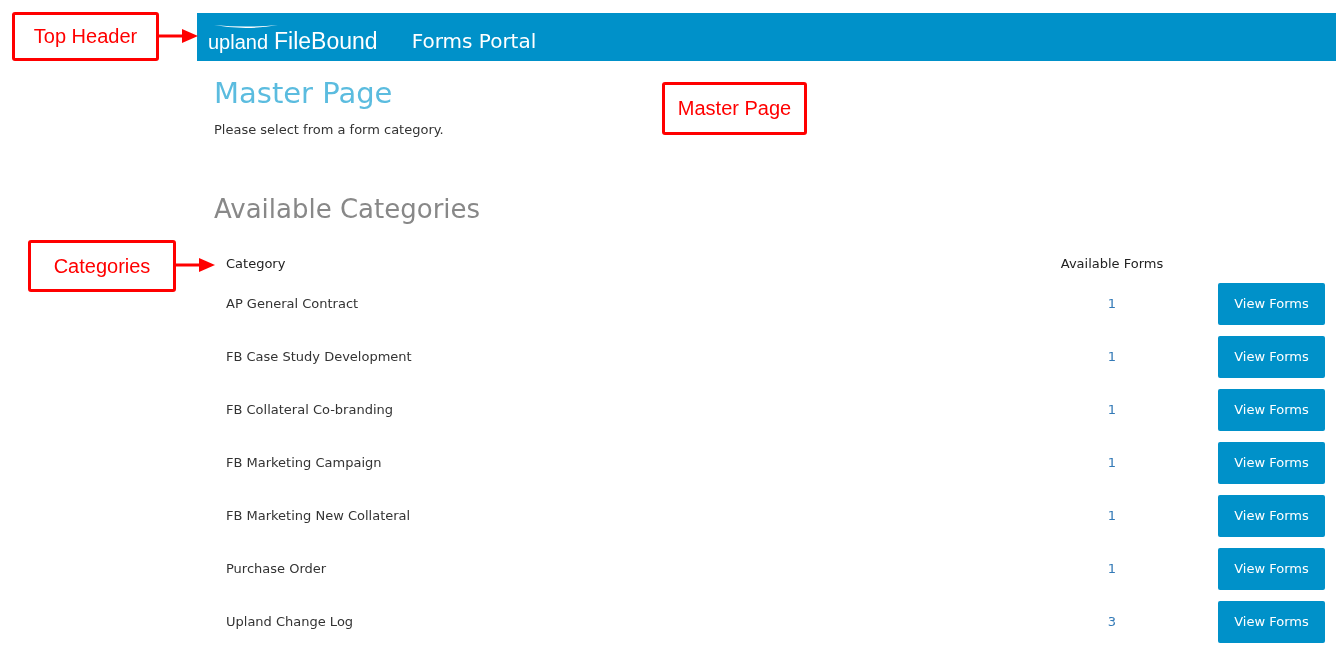 Image resolution: width=1336 pixels, height=656 pixels. What do you see at coordinates (303, 93) in the screenshot?
I see `page-title: Master Page` at bounding box center [303, 93].